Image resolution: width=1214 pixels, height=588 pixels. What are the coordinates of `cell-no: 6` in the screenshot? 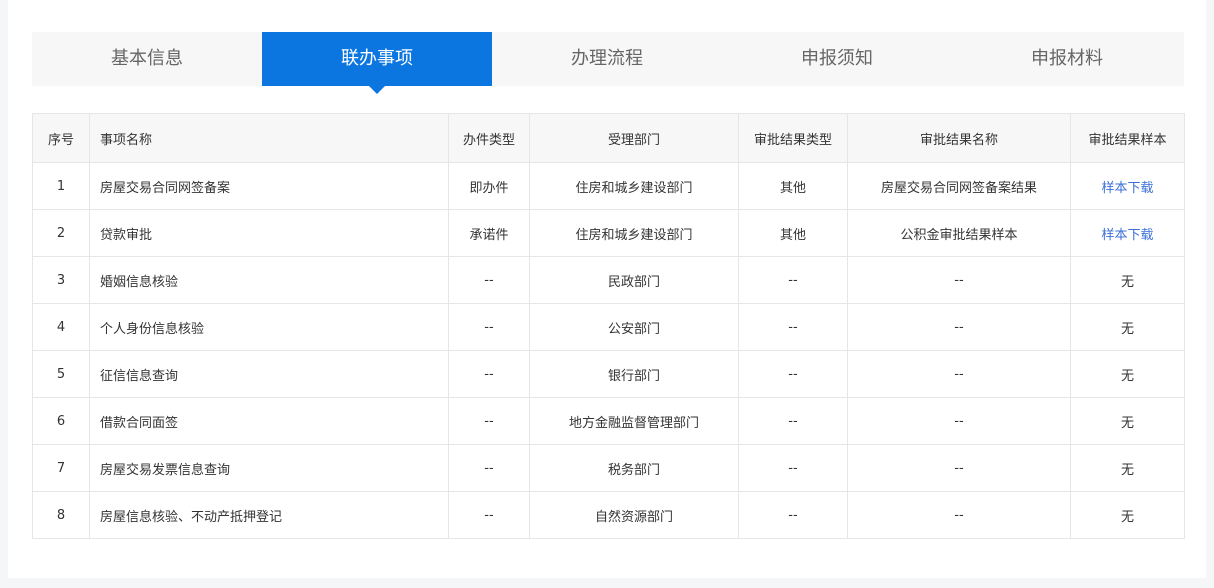 It's located at (61, 421).